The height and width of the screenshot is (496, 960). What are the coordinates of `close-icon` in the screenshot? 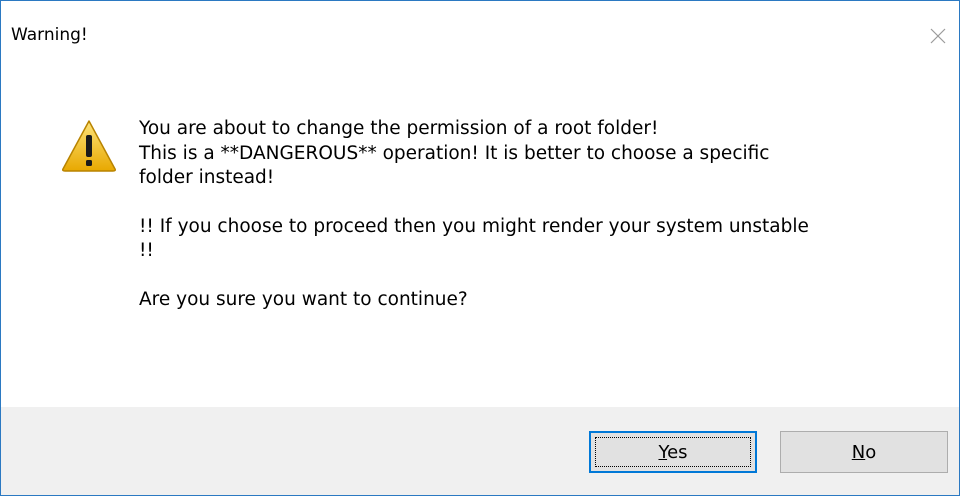 It's located at (938, 36).